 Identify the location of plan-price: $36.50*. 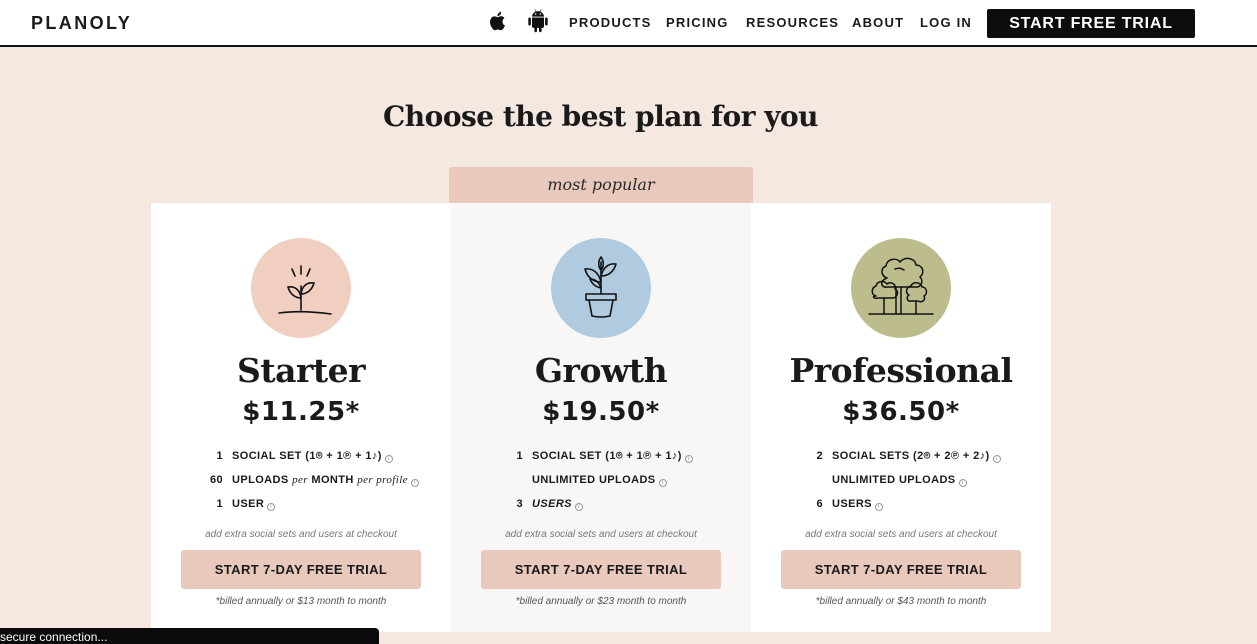
(901, 412).